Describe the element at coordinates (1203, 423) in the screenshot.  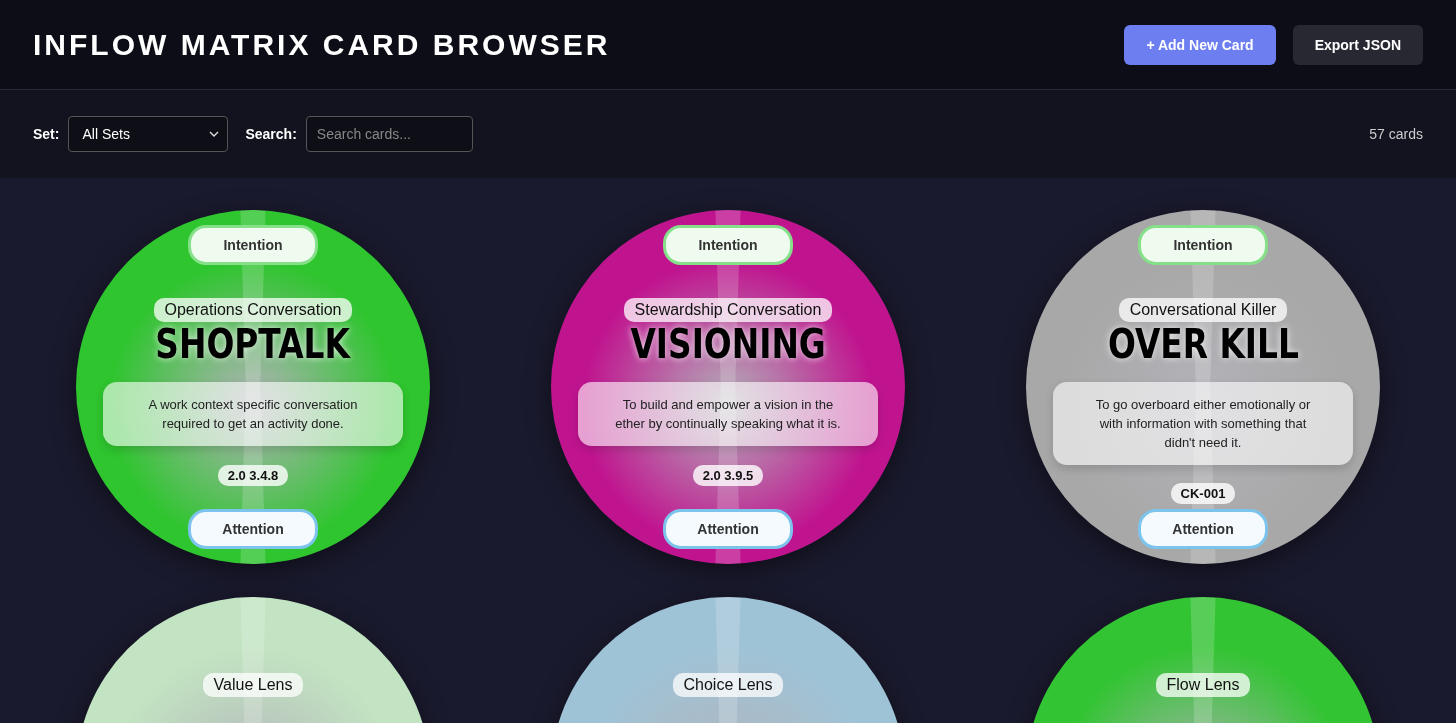
I see `card-description: To go overboard either emotionally or with information with something that didn't need it.` at that location.